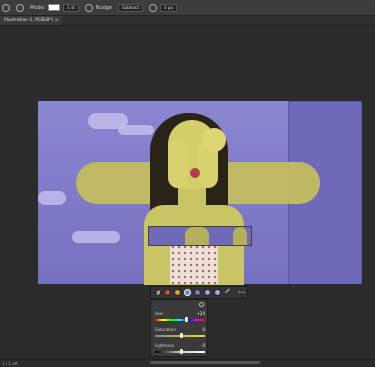  I want to click on hsl-adjustment-panel: Hue +24 Saturation 0 Lightness 0, so click(179, 328).